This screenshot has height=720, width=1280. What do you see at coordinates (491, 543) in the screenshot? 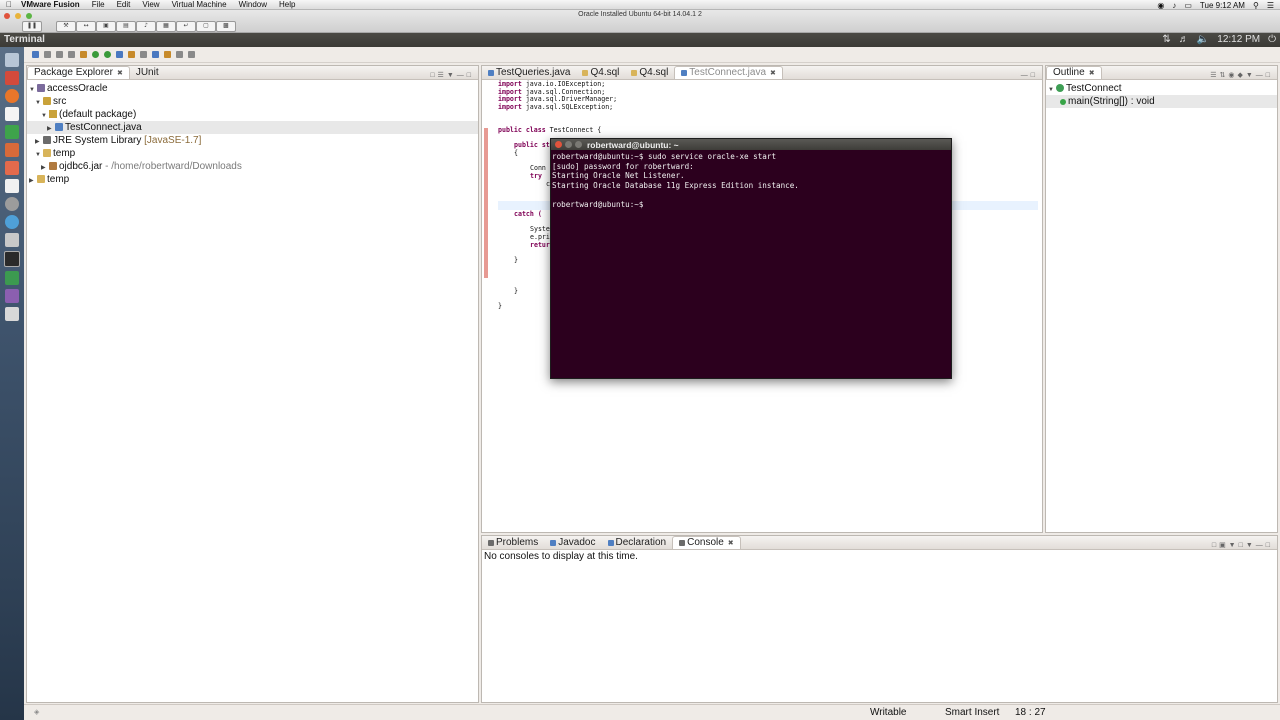
I see `problems-icon` at bounding box center [491, 543].